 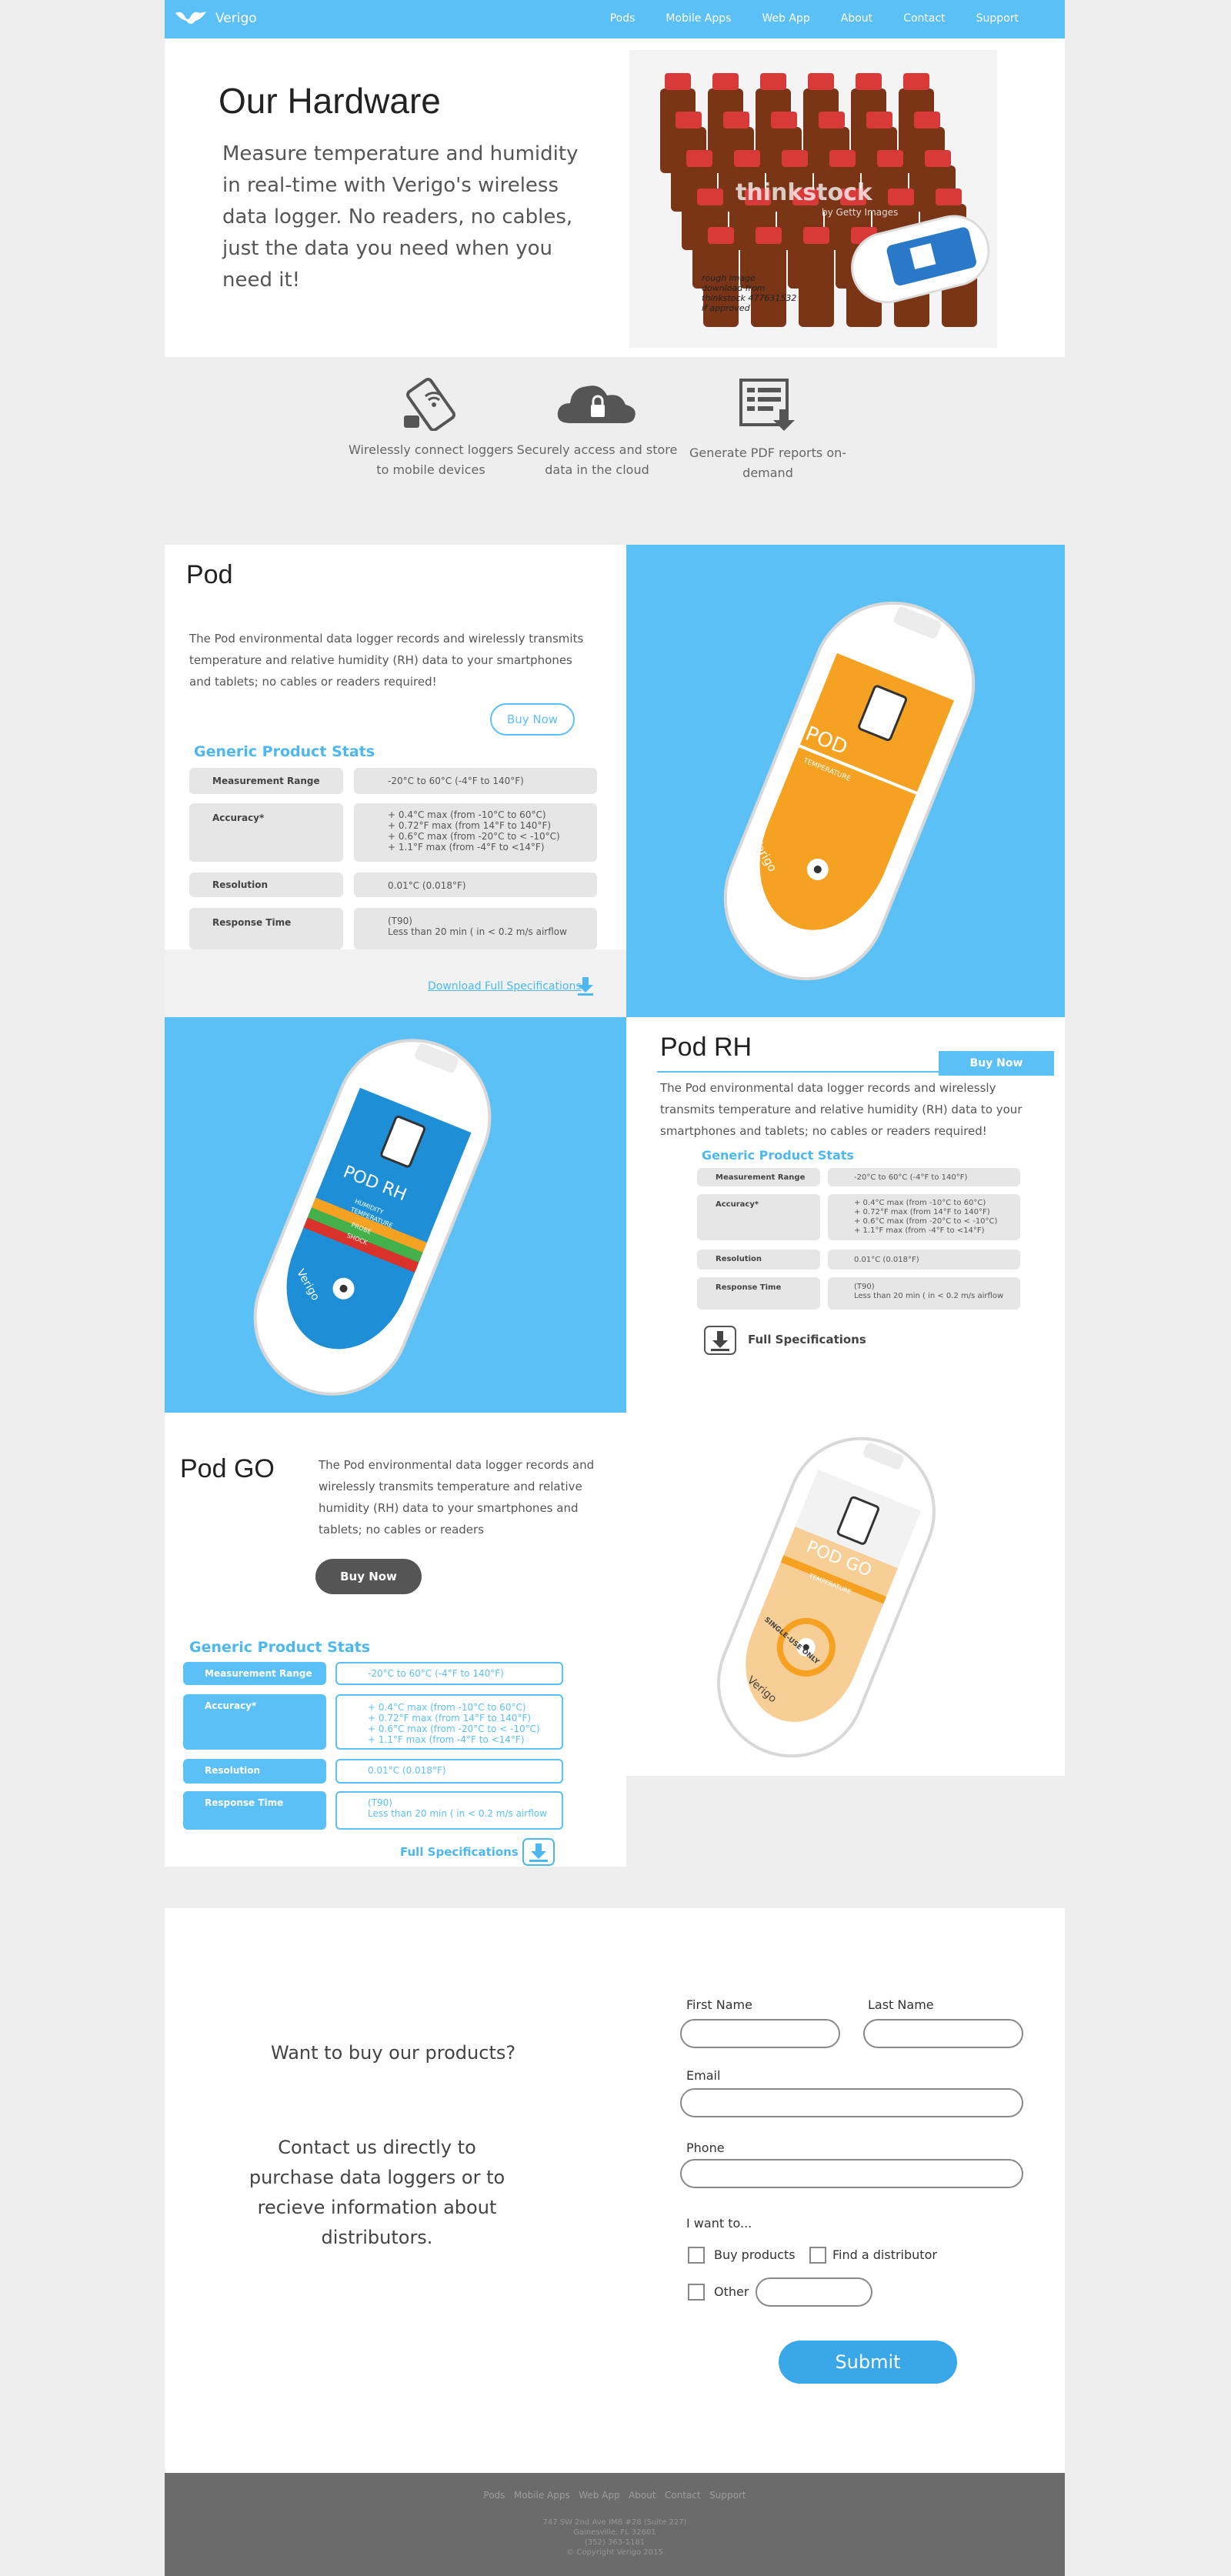 What do you see at coordinates (280, 1647) in the screenshot?
I see `podgo-stats-title: Generic Product Stats` at bounding box center [280, 1647].